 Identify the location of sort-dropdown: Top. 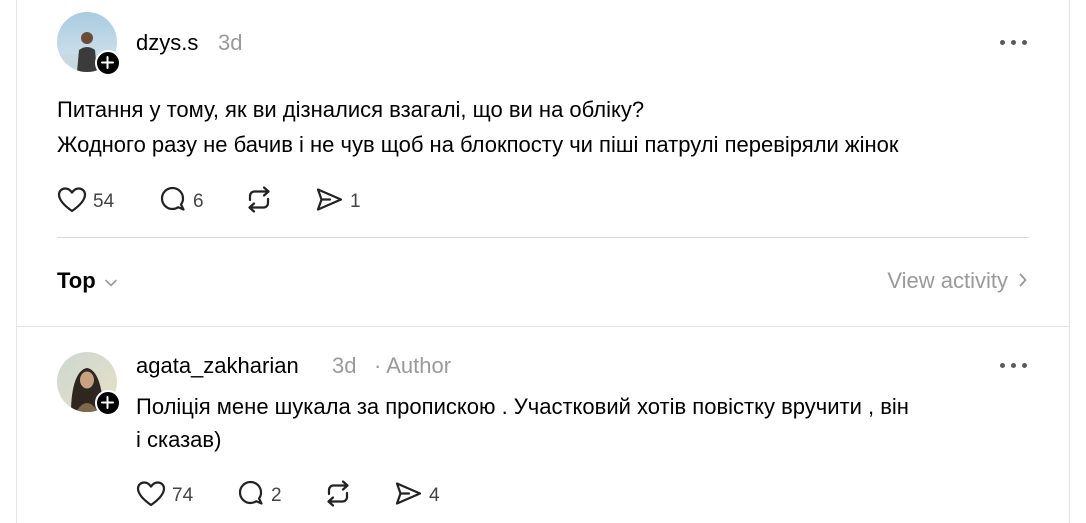
(87, 281).